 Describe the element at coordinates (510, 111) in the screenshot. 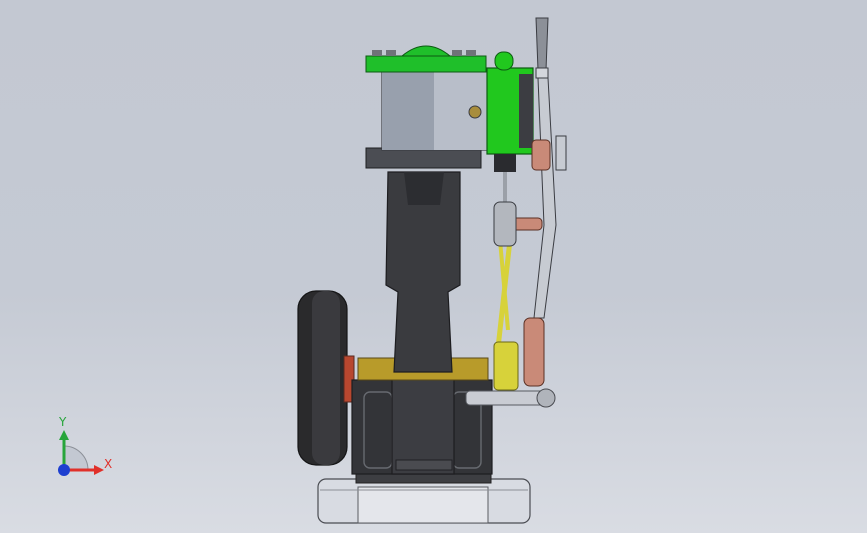

I see `valve-chest` at that location.